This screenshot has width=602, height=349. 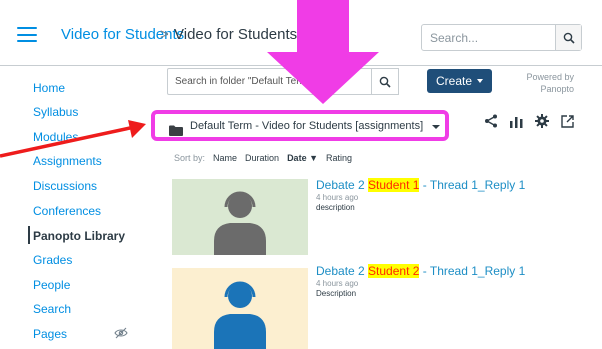 I want to click on folder-icon, so click(x=176, y=132).